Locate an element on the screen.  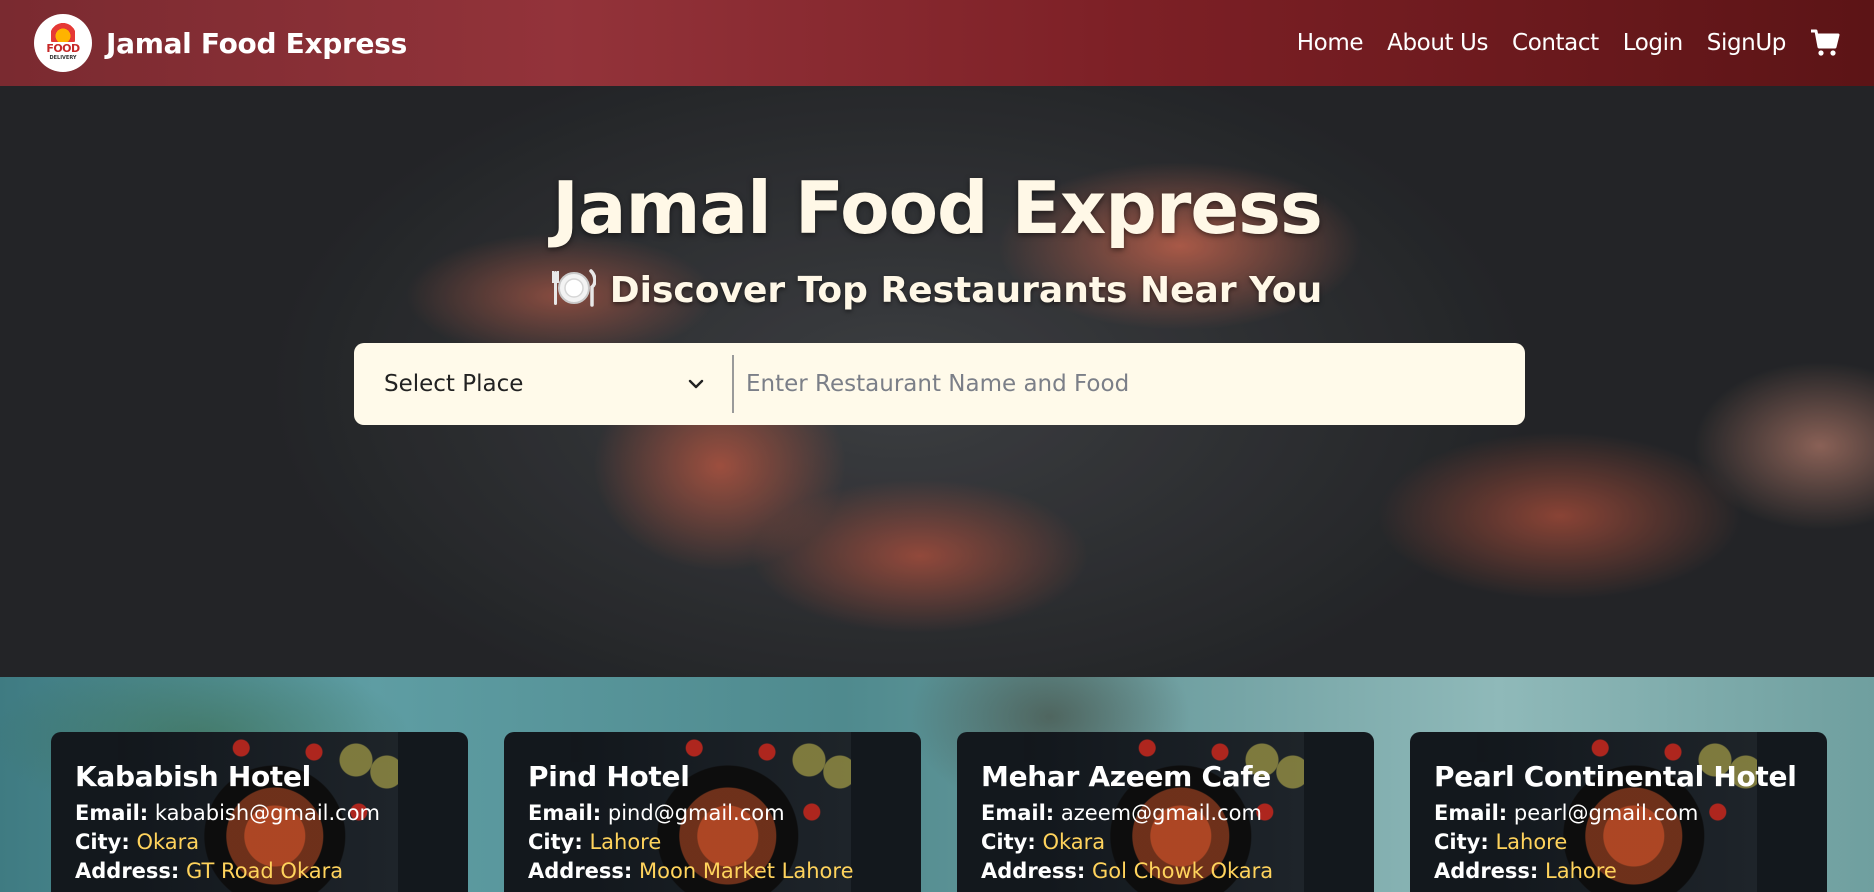
hero-title: Jamal Food Express is located at coordinates (937, 208).